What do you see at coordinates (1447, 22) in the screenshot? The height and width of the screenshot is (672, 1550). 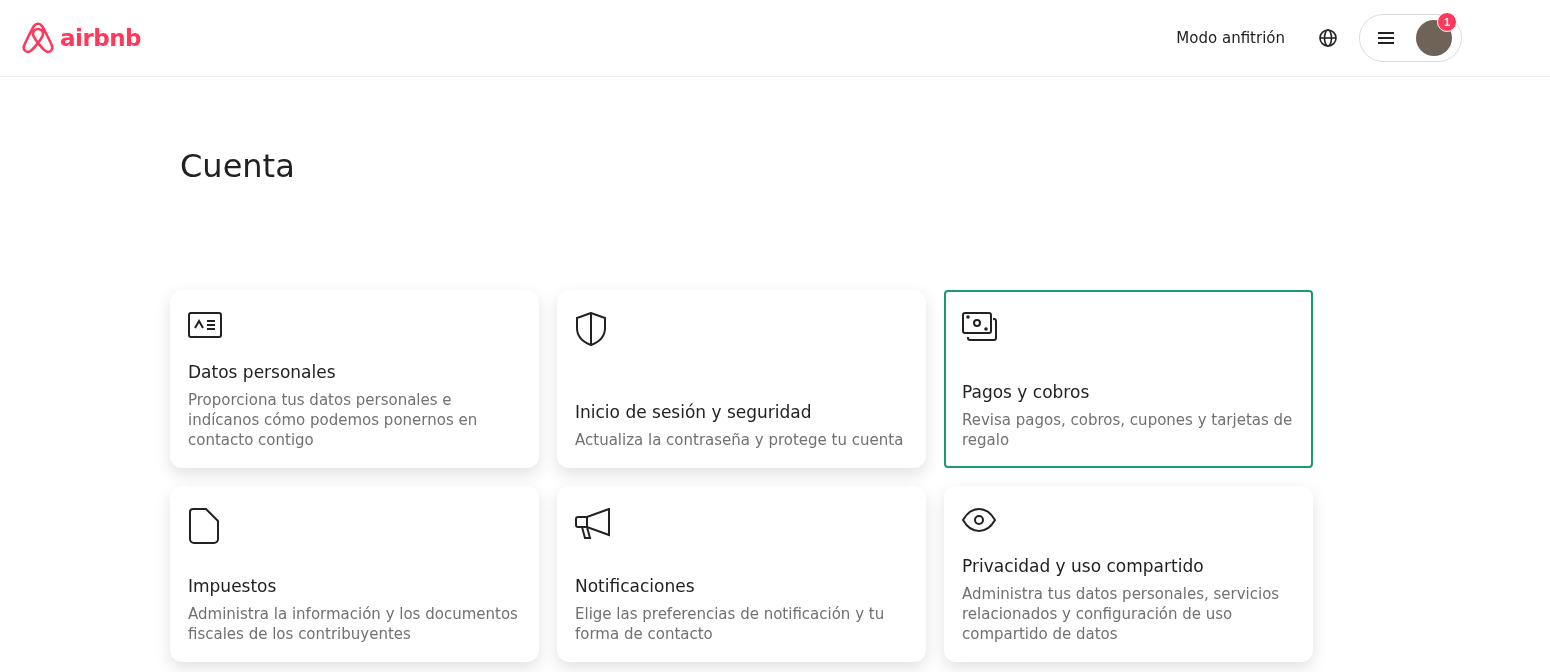 I see `notification-count: 1` at bounding box center [1447, 22].